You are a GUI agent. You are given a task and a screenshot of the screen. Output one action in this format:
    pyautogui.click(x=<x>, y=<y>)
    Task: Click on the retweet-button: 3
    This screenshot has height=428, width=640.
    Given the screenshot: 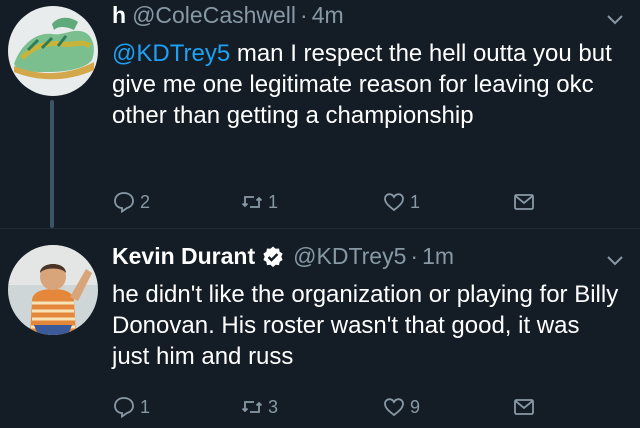 What is the action you would take?
    pyautogui.click(x=259, y=407)
    